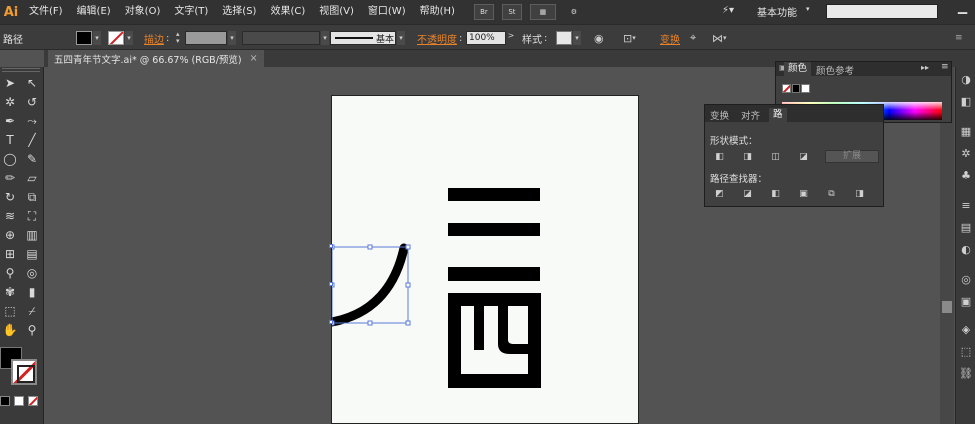  I want to click on none-swatch, so click(786, 88).